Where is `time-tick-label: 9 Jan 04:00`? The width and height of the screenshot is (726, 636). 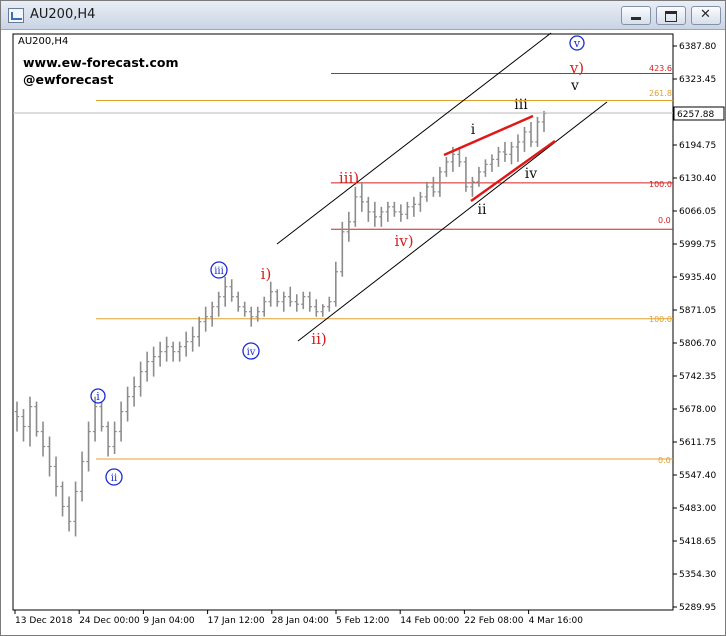
time-tick-label: 9 Jan 04:00 is located at coordinates (169, 621).